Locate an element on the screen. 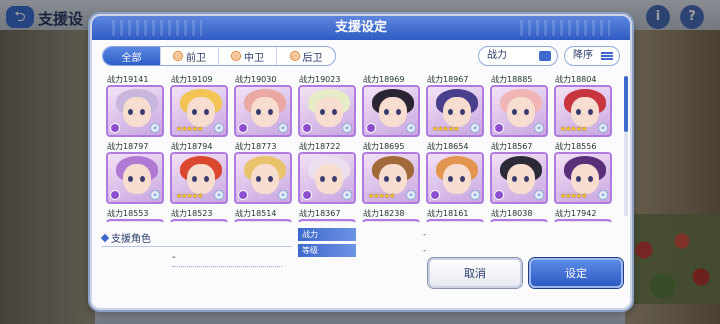  stat-label: 等级 is located at coordinates (327, 250).